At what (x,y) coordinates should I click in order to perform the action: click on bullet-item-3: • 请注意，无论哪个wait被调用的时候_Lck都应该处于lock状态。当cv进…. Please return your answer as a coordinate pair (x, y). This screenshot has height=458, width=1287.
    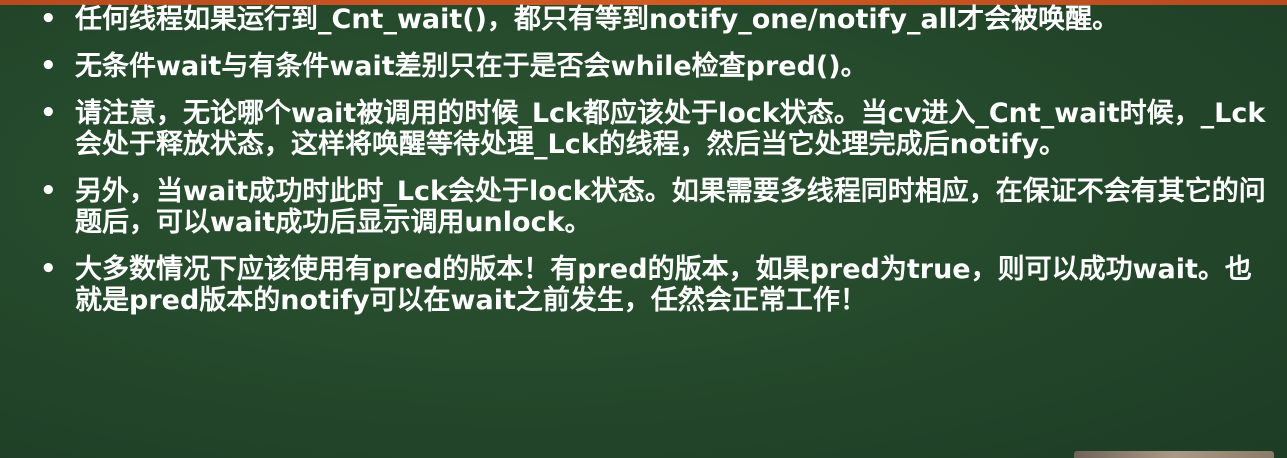
    Looking at the image, I should click on (643, 129).